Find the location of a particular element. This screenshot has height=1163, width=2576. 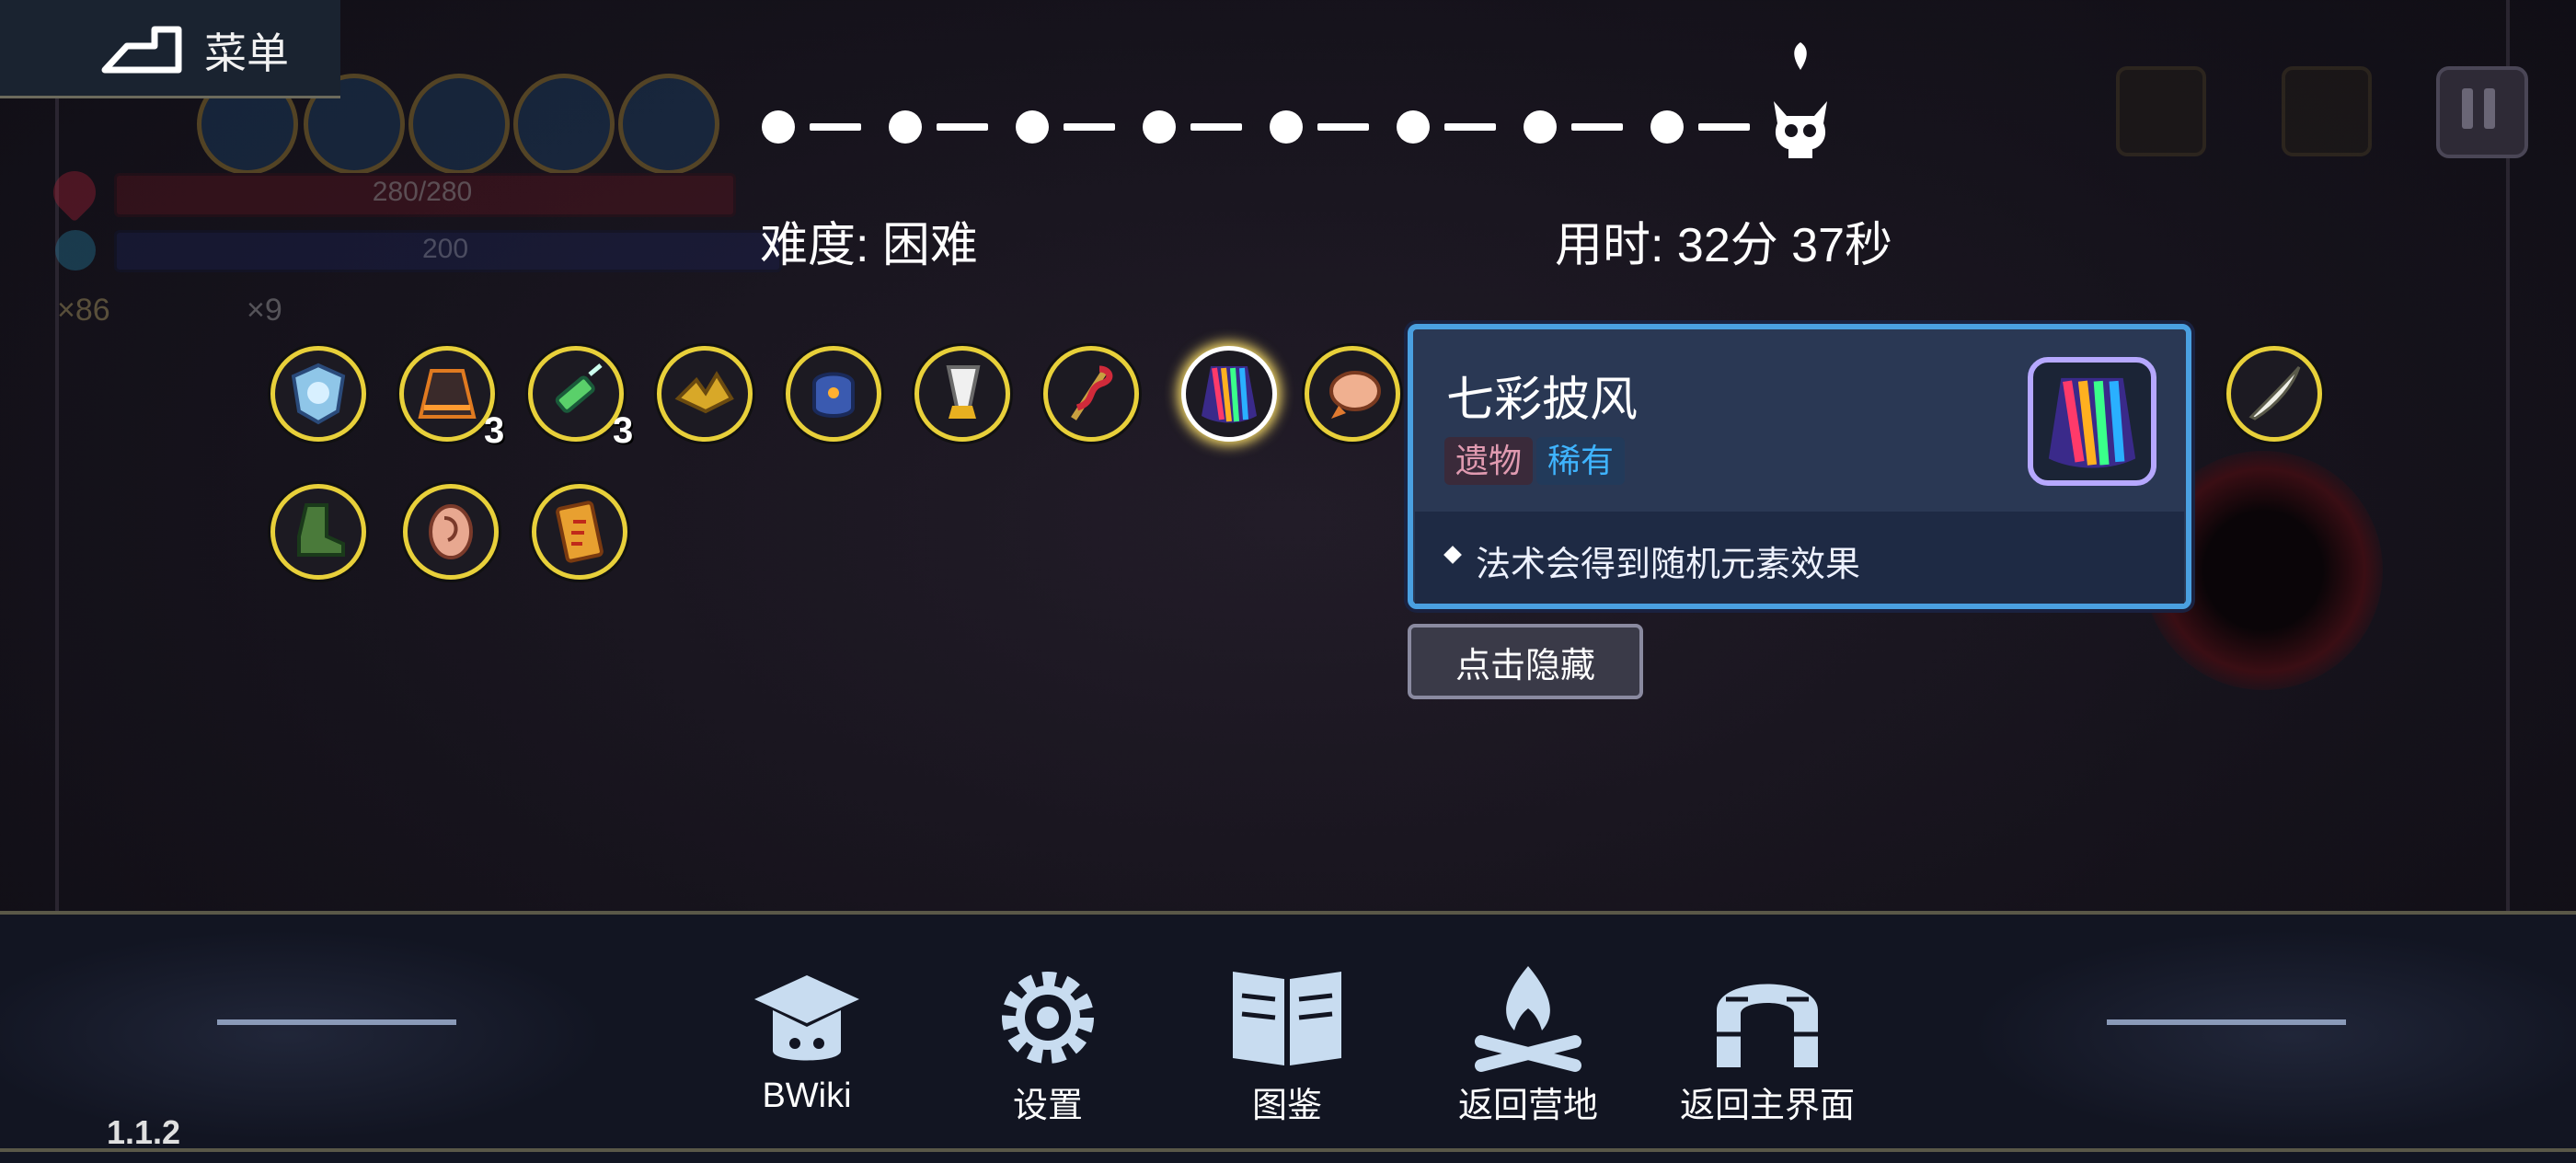

golden-feather-crown-icon is located at coordinates (704, 392).